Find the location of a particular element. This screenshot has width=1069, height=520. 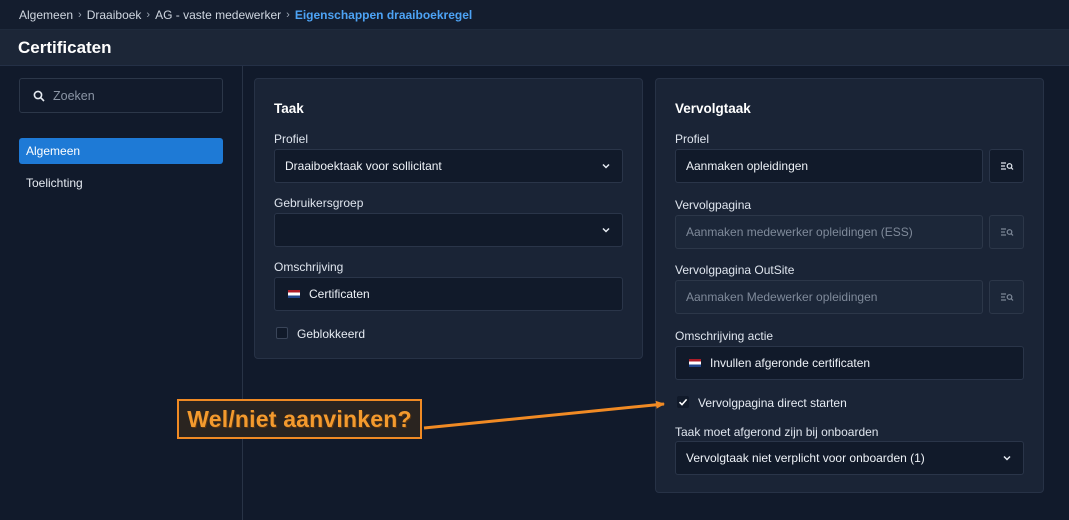

search-input: Zoeken is located at coordinates (121, 95).